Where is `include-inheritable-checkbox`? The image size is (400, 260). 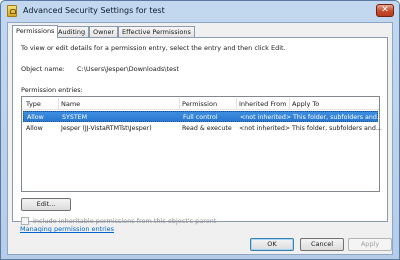
include-inheritable-checkbox is located at coordinates (25, 221).